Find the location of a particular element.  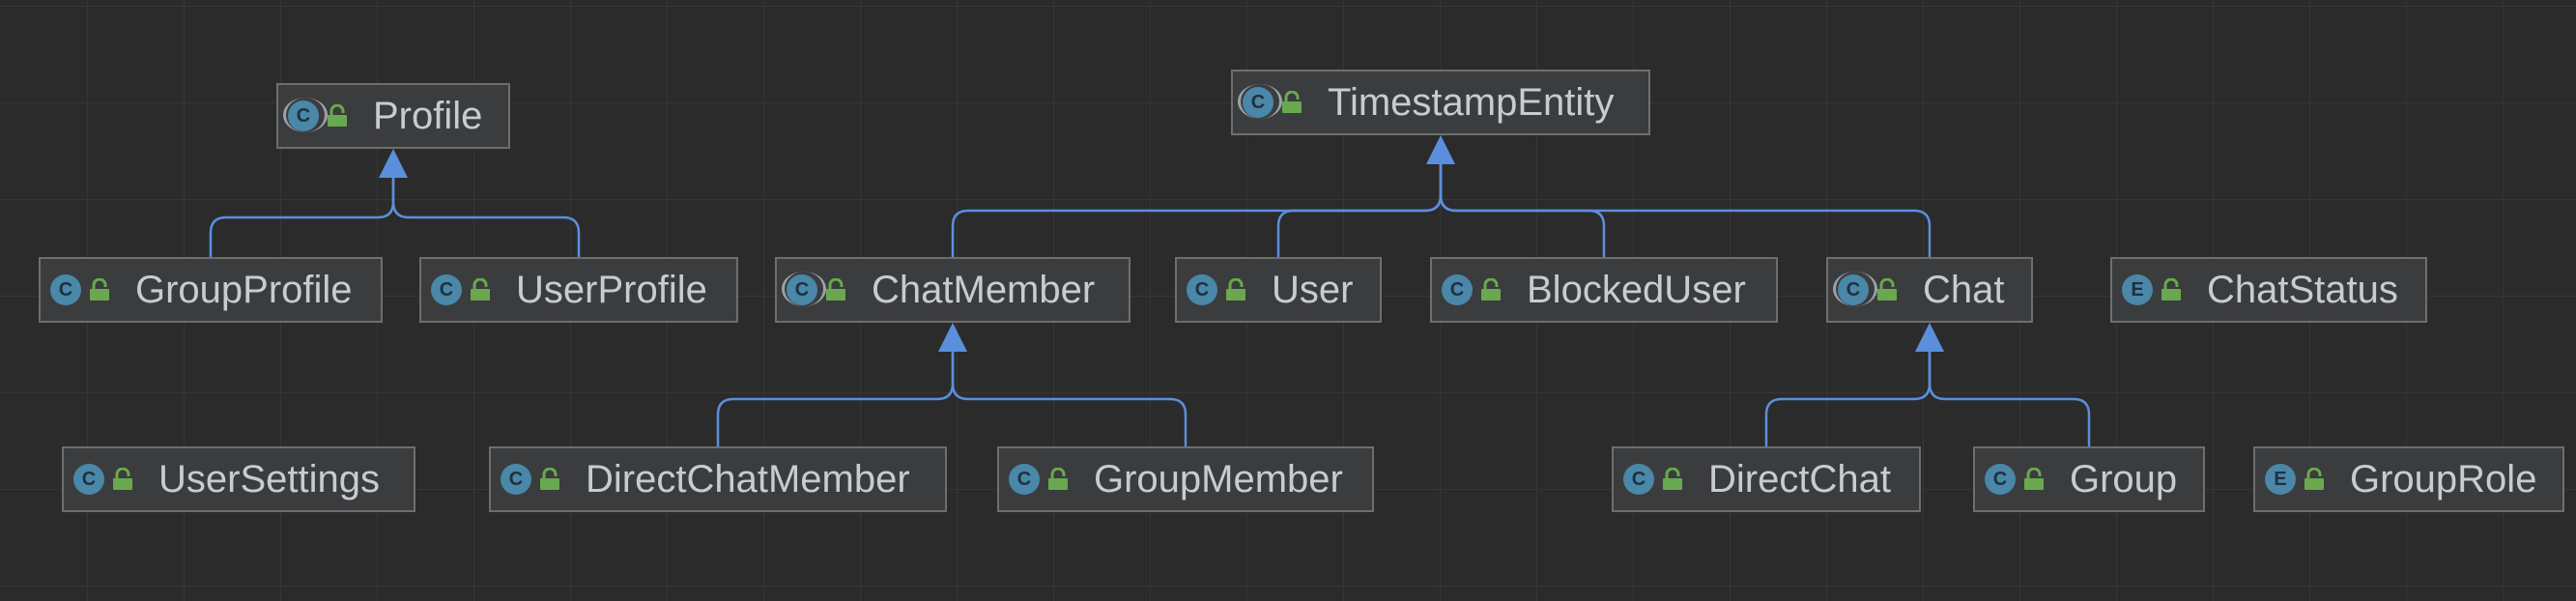

node-blocked-user: C BlockedUser is located at coordinates (1604, 290).